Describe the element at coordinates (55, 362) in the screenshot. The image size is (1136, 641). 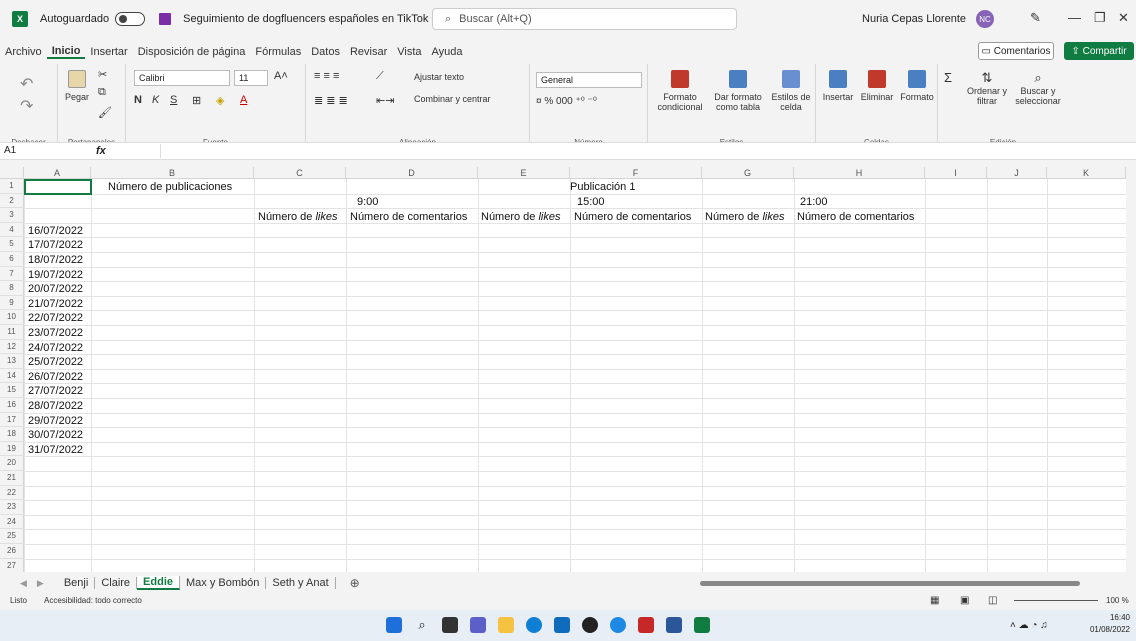
I see `cell-date: 25/07/2022` at that location.